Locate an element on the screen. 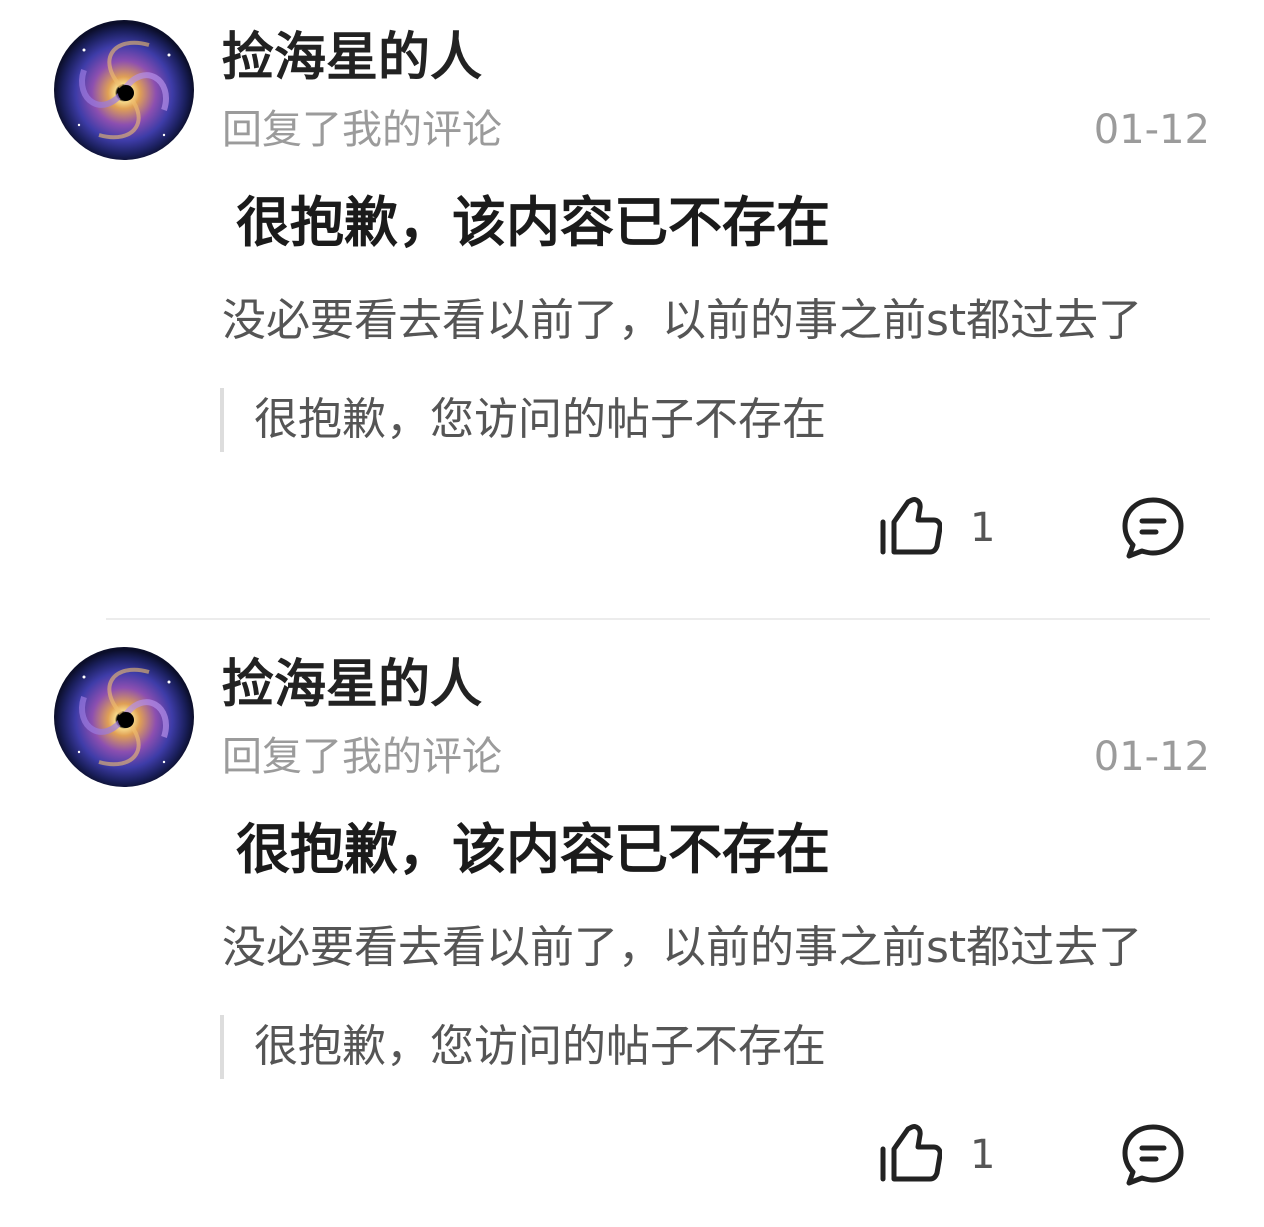  divider is located at coordinates (658, 619).